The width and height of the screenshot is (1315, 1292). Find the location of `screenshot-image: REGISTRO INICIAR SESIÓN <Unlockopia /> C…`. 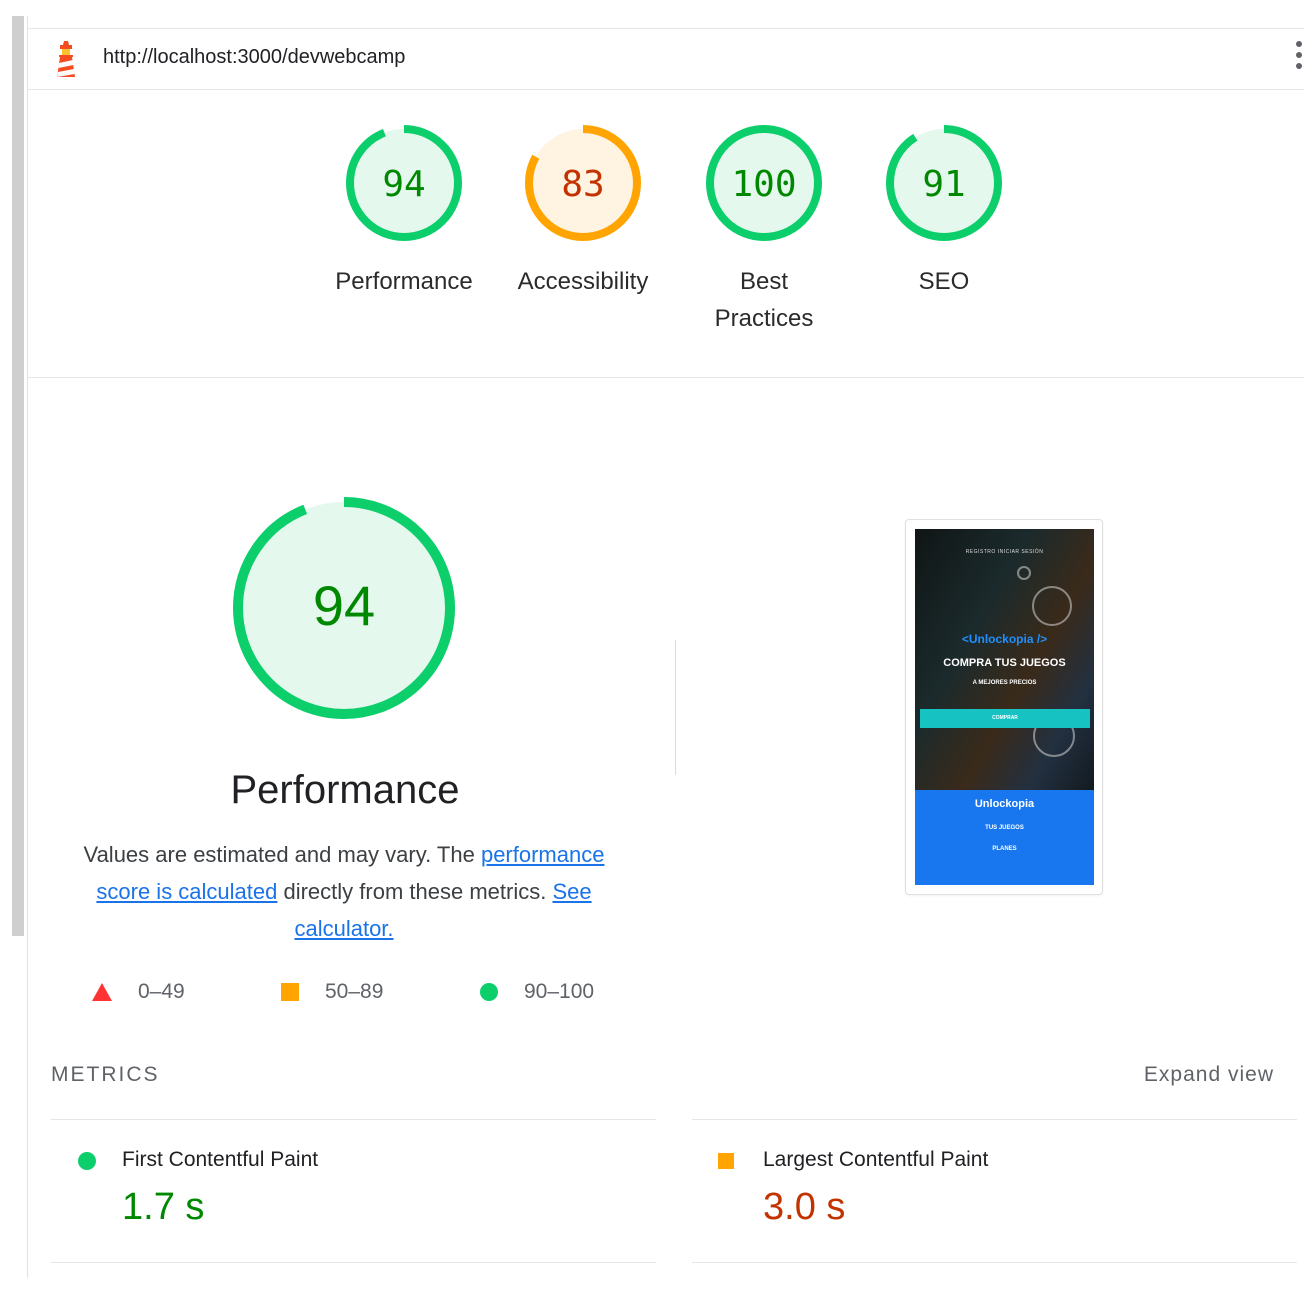

screenshot-image: REGISTRO INICIAR SESIÓN <Unlockopia /> C… is located at coordinates (1004, 707).